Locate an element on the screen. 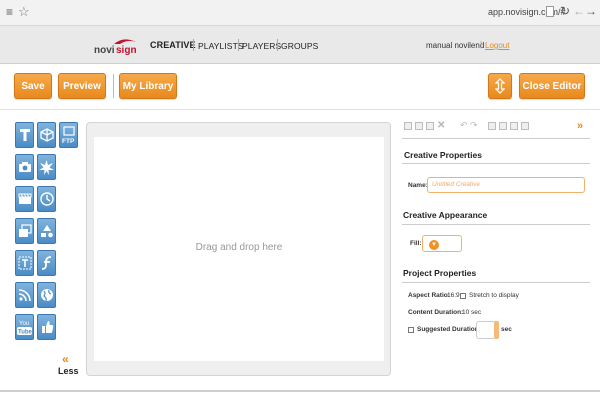 Image resolution: width=600 pixels, height=396 pixels. swap-vertical-icon is located at coordinates (500, 86).